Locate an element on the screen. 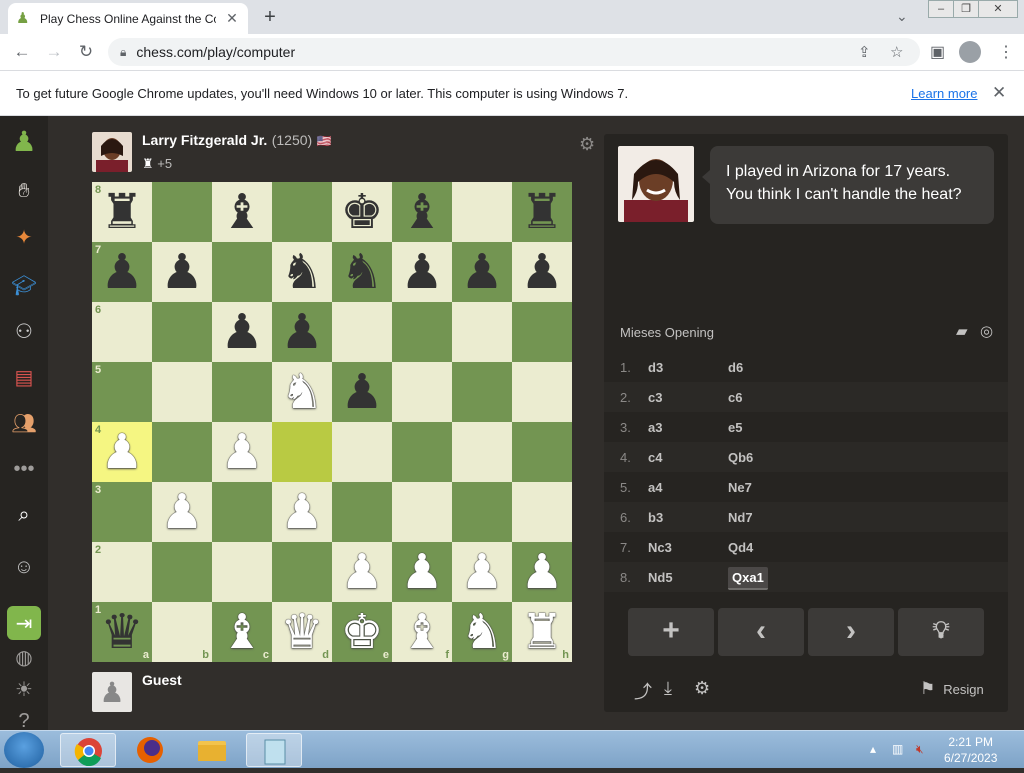 The image size is (1024, 773). black-piece-a1: ♛ is located at coordinates (122, 632).